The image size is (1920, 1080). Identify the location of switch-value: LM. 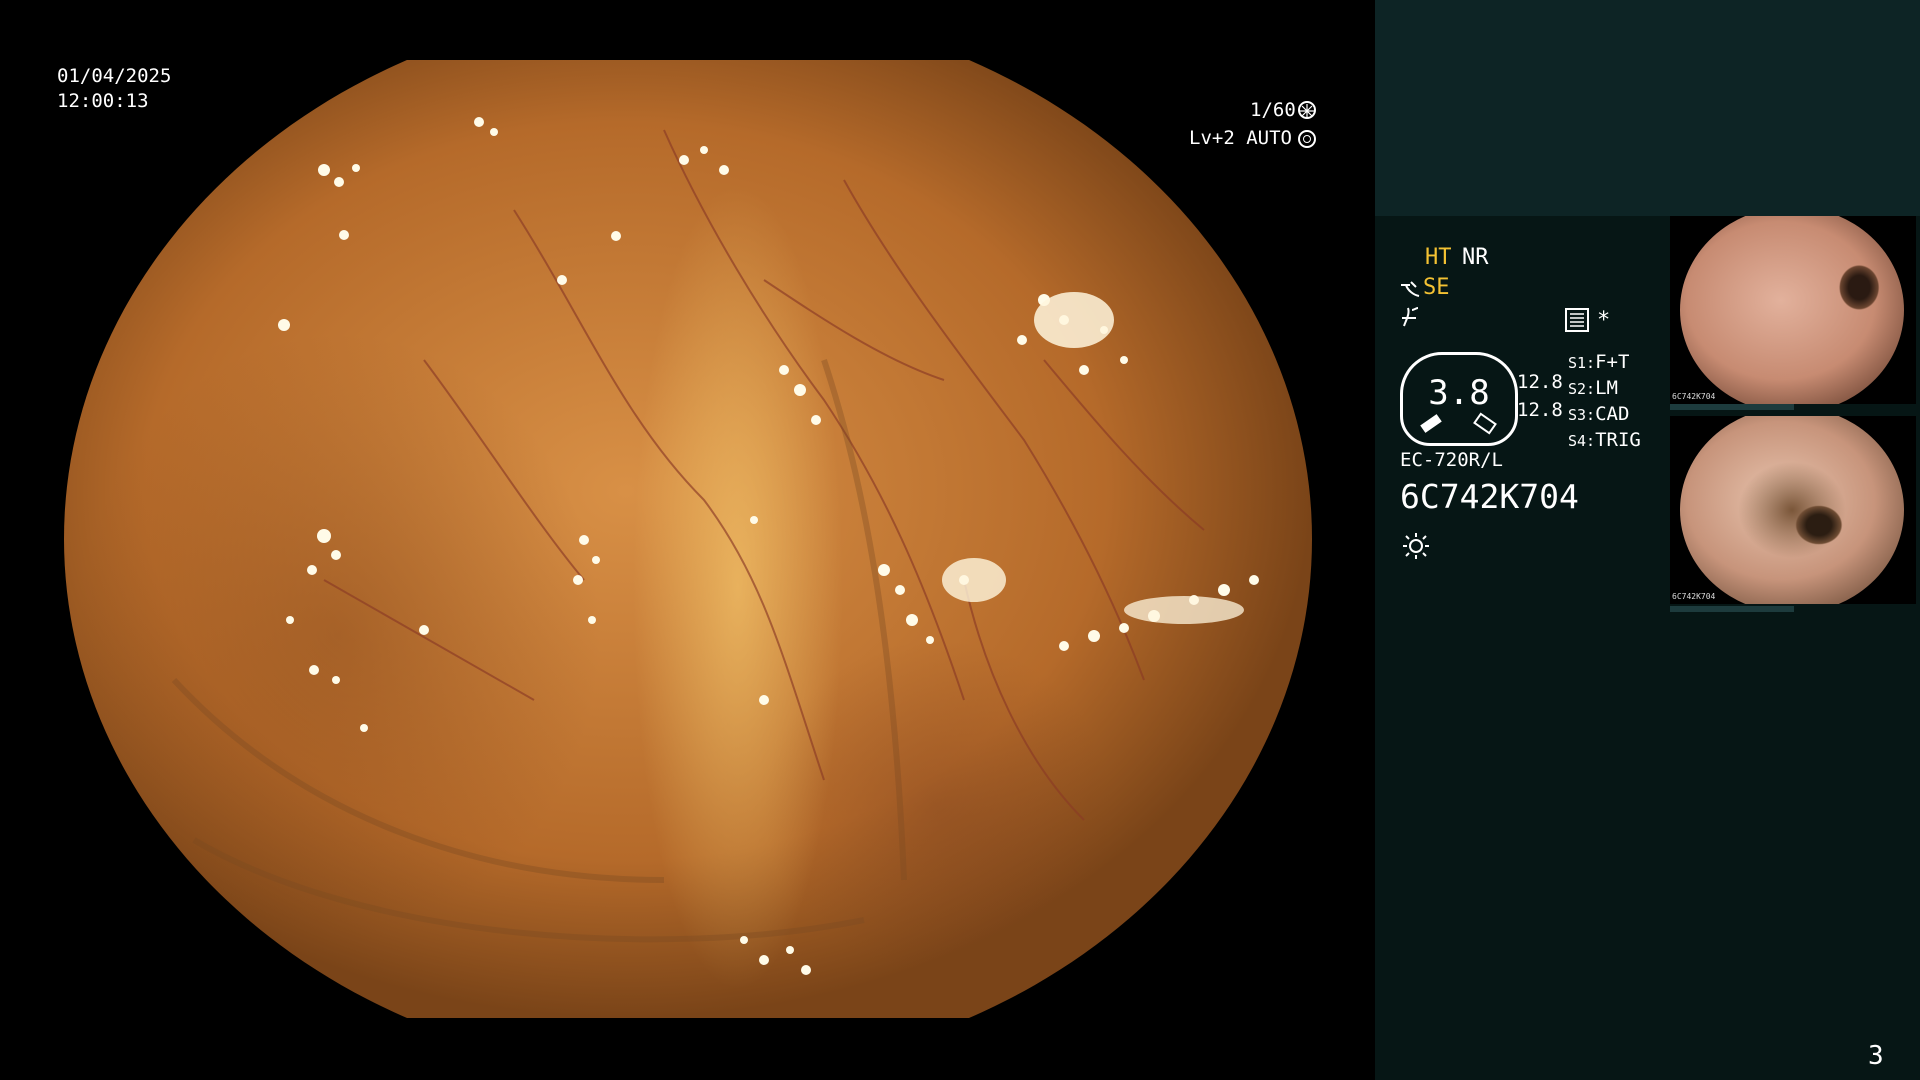
(1606, 388).